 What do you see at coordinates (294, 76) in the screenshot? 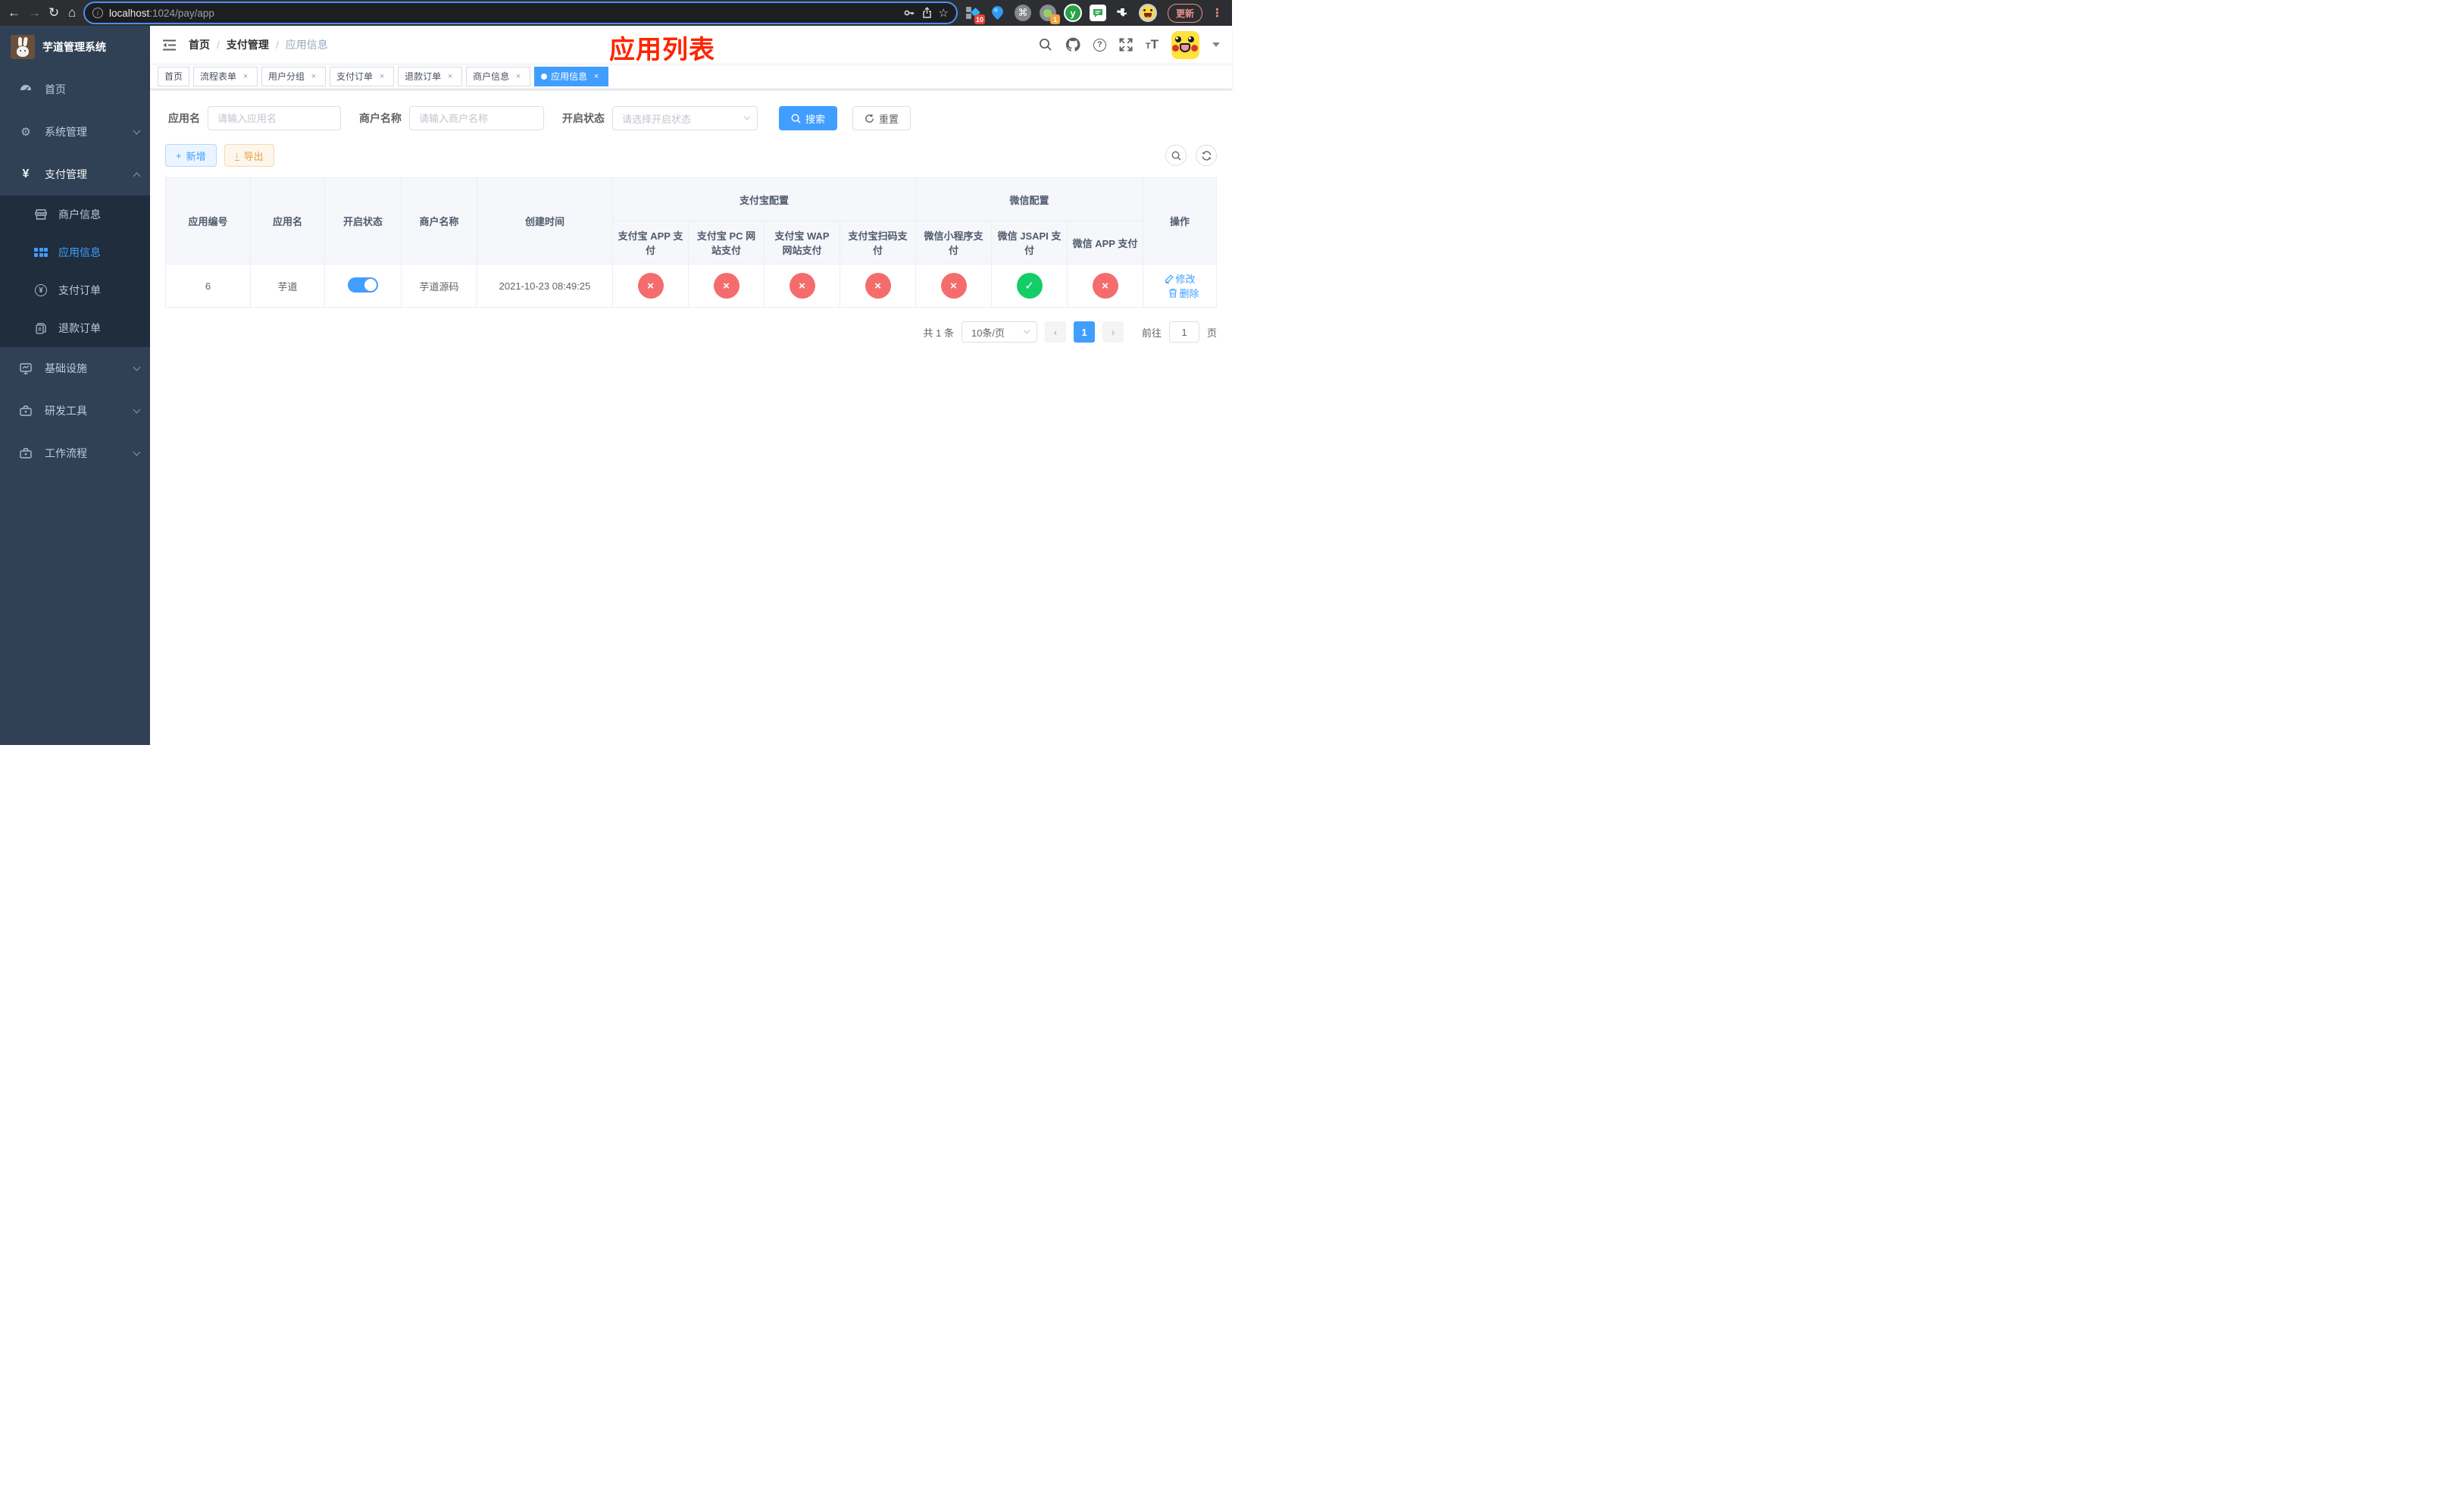
I see `tag-user-group: 用户分组 ×` at bounding box center [294, 76].